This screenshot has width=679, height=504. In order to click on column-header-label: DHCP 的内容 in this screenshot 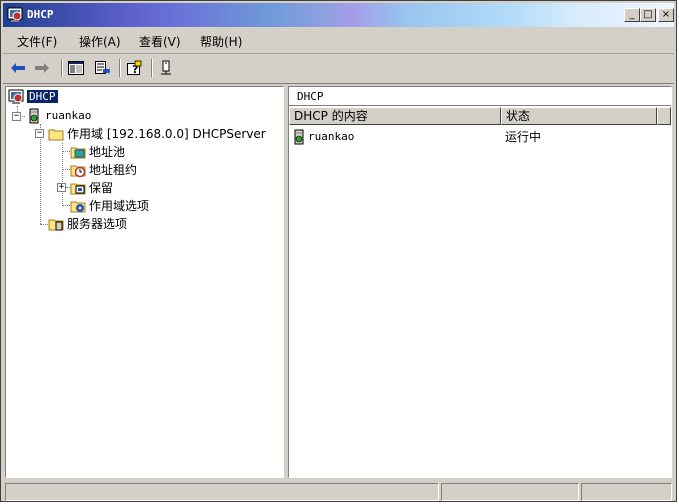, I will do `click(331, 116)`.